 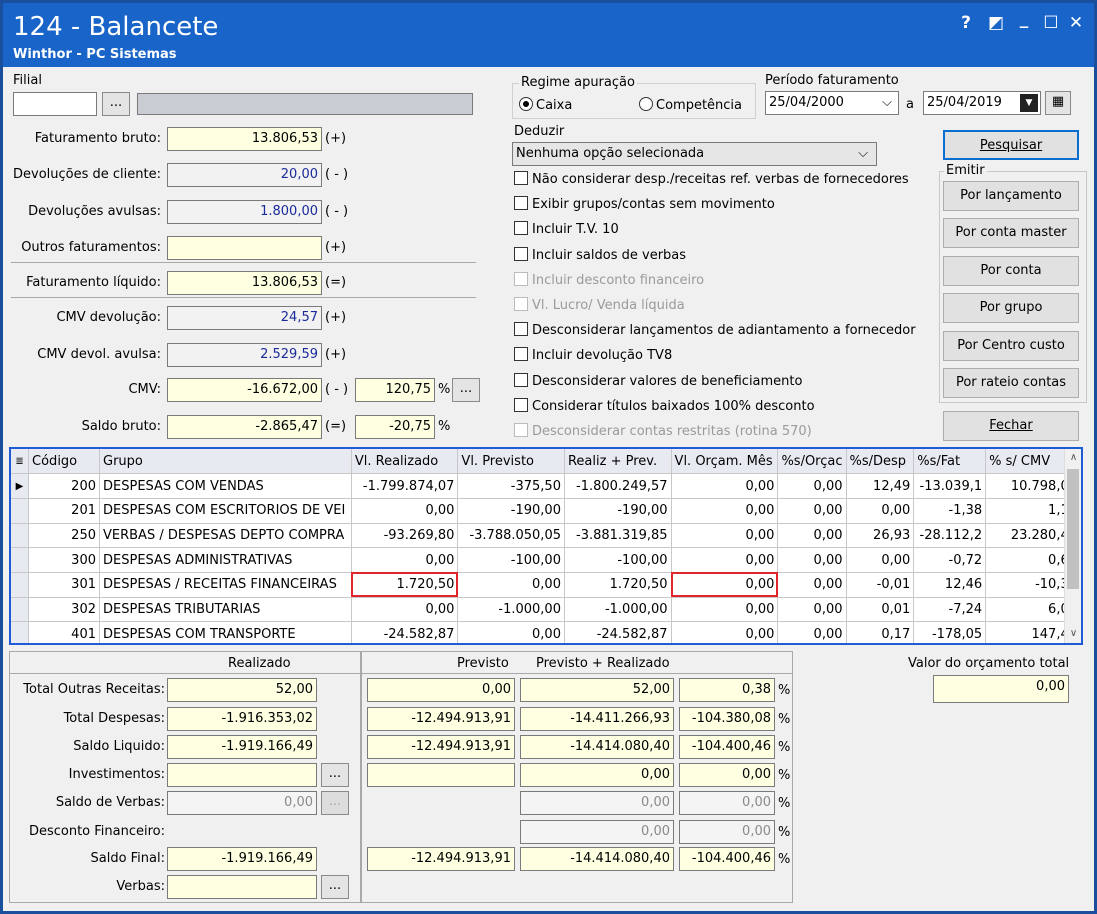 I want to click on grid-scrollbar: ∧ ∨, so click(x=1072, y=546).